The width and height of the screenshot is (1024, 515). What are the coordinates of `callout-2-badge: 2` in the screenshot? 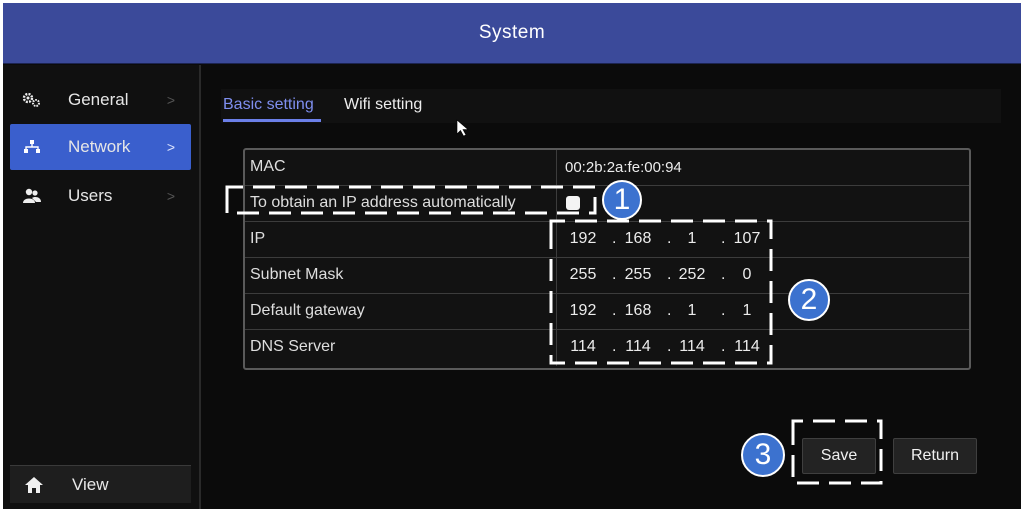 It's located at (809, 300).